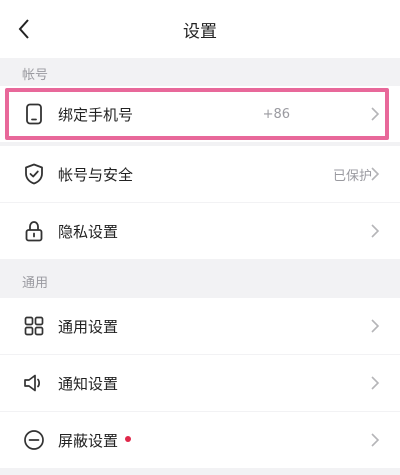 This screenshot has width=400, height=475. I want to click on security-row: 帐号与安全 已保护, so click(200, 174).